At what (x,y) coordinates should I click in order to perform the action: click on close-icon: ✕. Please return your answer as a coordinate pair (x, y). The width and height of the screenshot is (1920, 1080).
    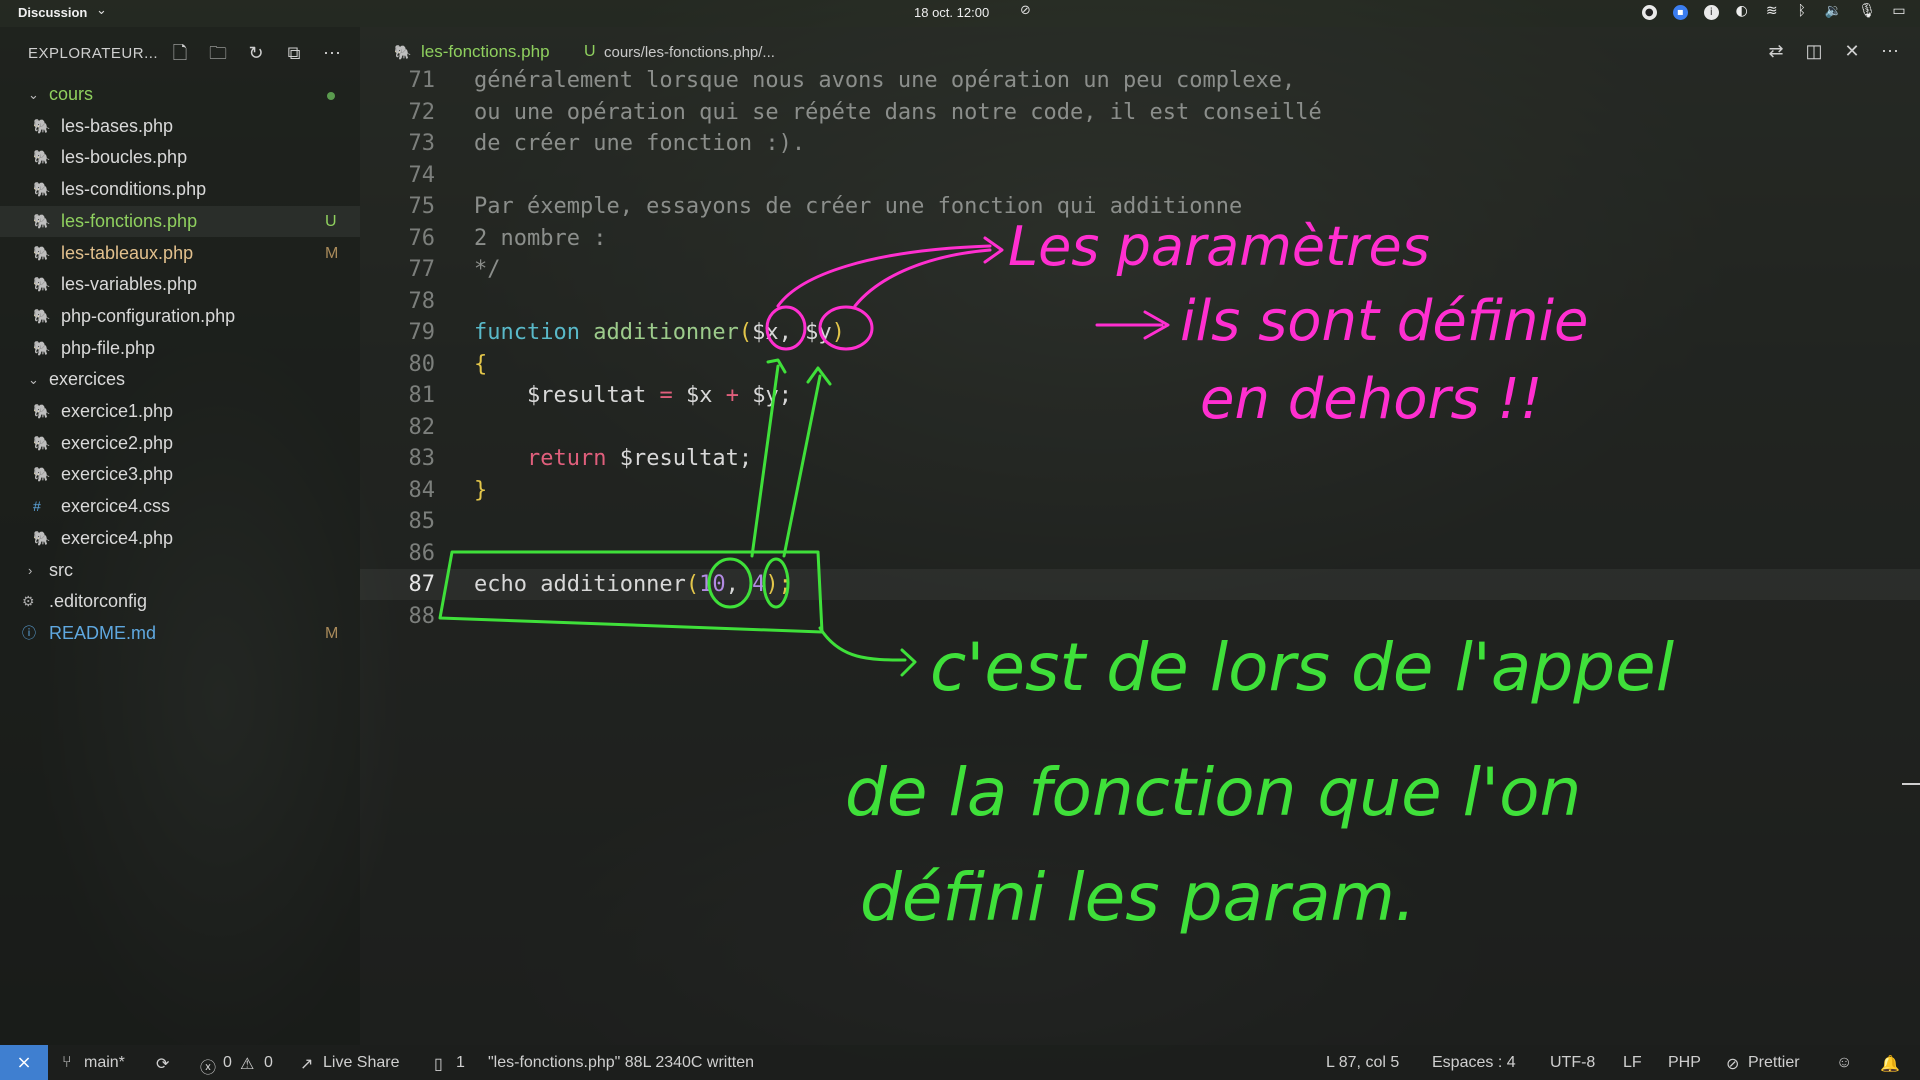
    Looking at the image, I should click on (1852, 51).